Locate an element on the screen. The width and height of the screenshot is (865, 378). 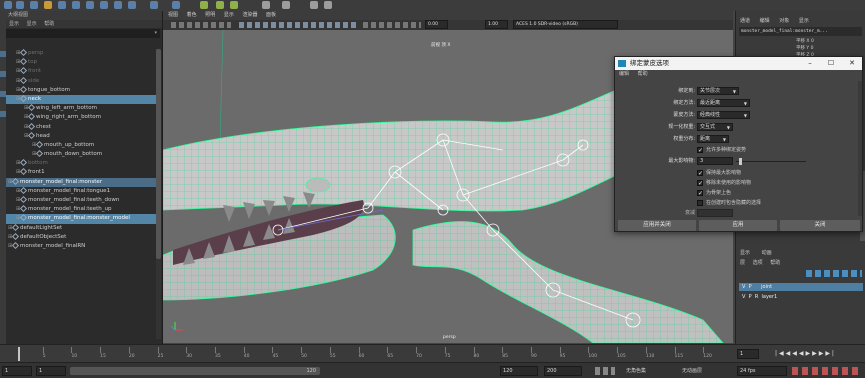
dialog-scrollbar is located at coordinates (860, 148).